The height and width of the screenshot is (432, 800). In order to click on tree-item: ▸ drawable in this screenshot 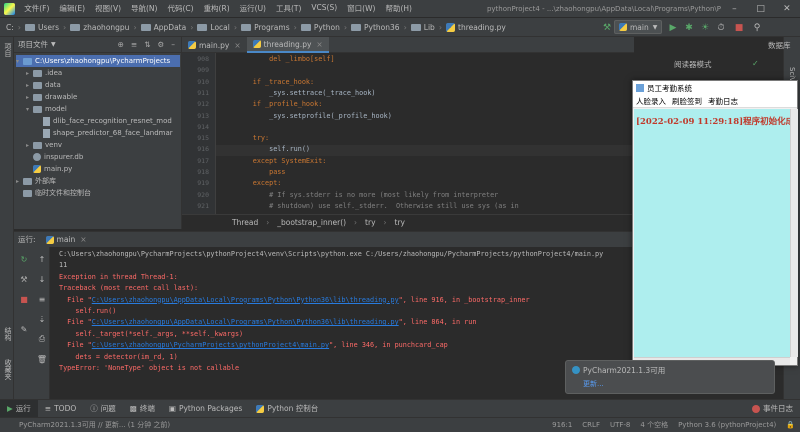, I will do `click(103, 97)`.